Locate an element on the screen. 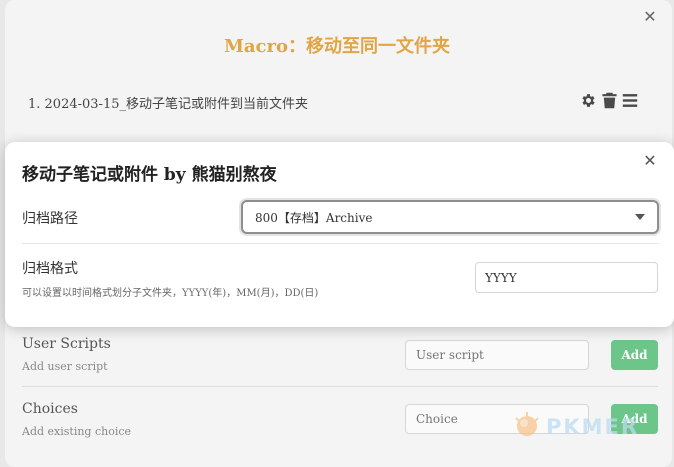  trash-icon is located at coordinates (609, 102).